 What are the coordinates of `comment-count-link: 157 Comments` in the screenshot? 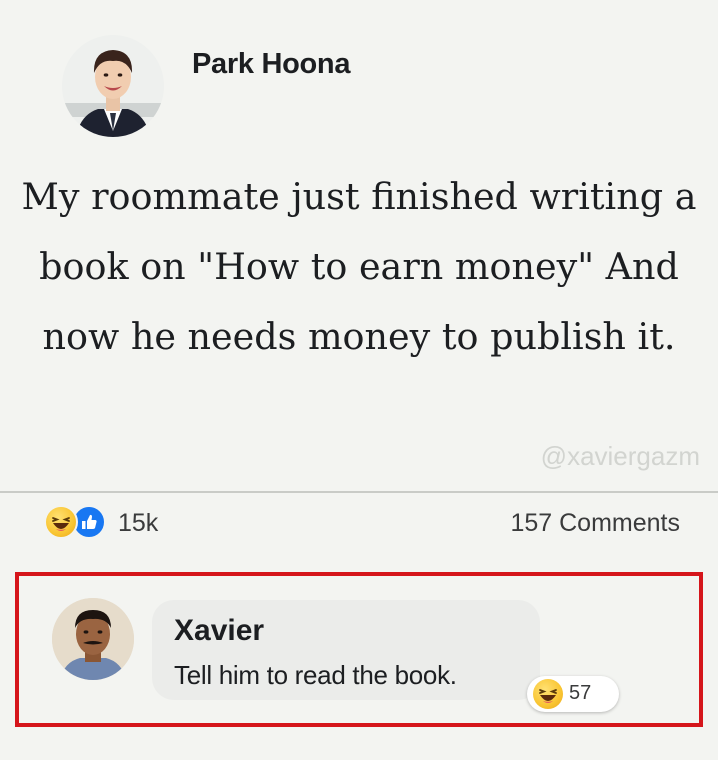 It's located at (595, 523).